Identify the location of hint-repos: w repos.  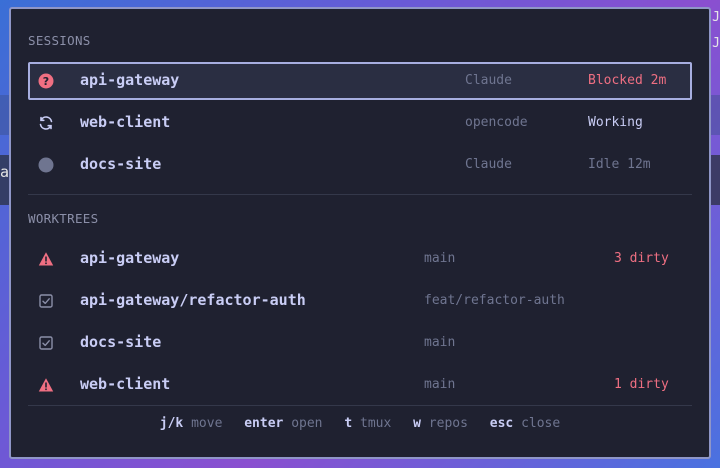
(440, 423).